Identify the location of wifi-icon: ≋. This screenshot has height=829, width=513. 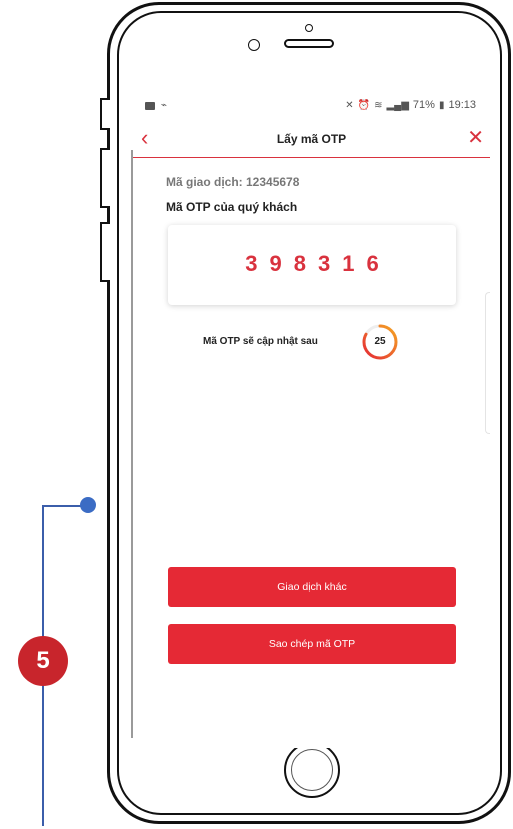
(378, 105).